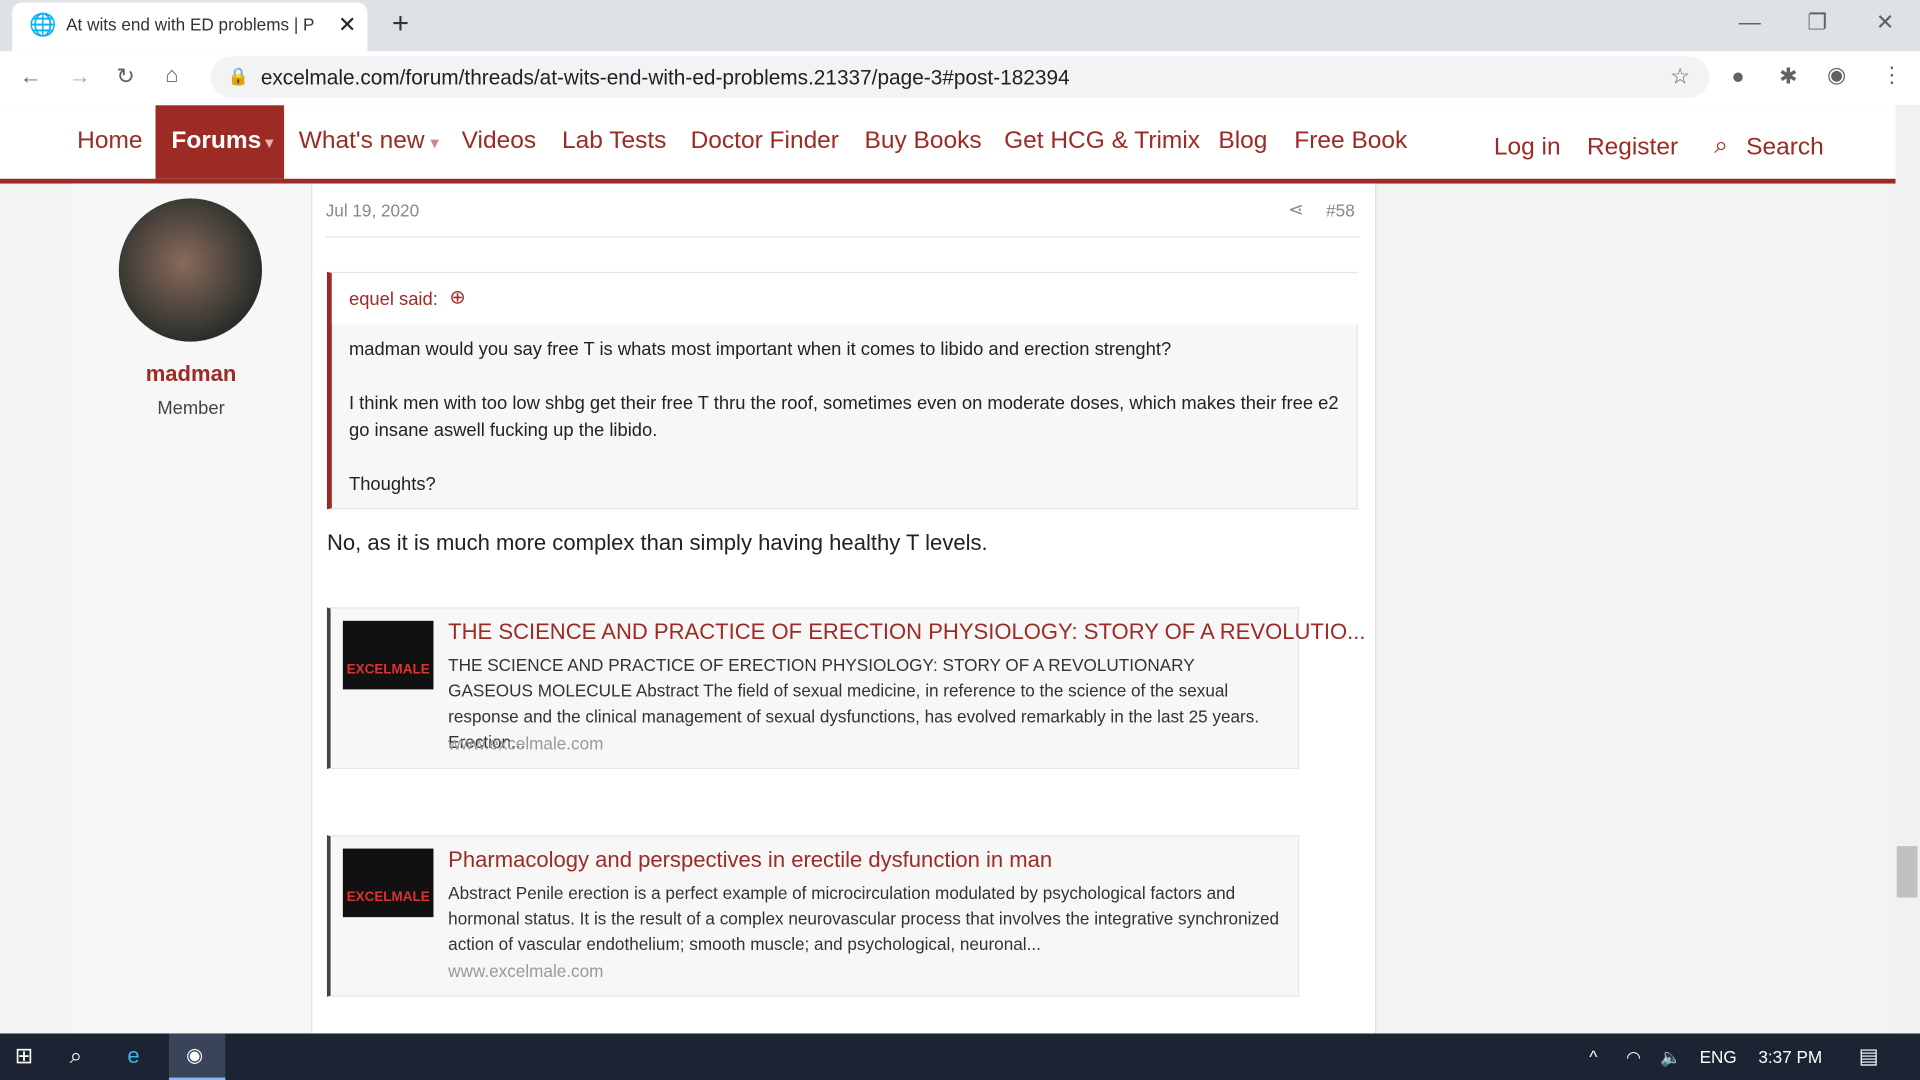 Image resolution: width=1920 pixels, height=1080 pixels. What do you see at coordinates (1907, 569) in the screenshot?
I see `scrollbar` at bounding box center [1907, 569].